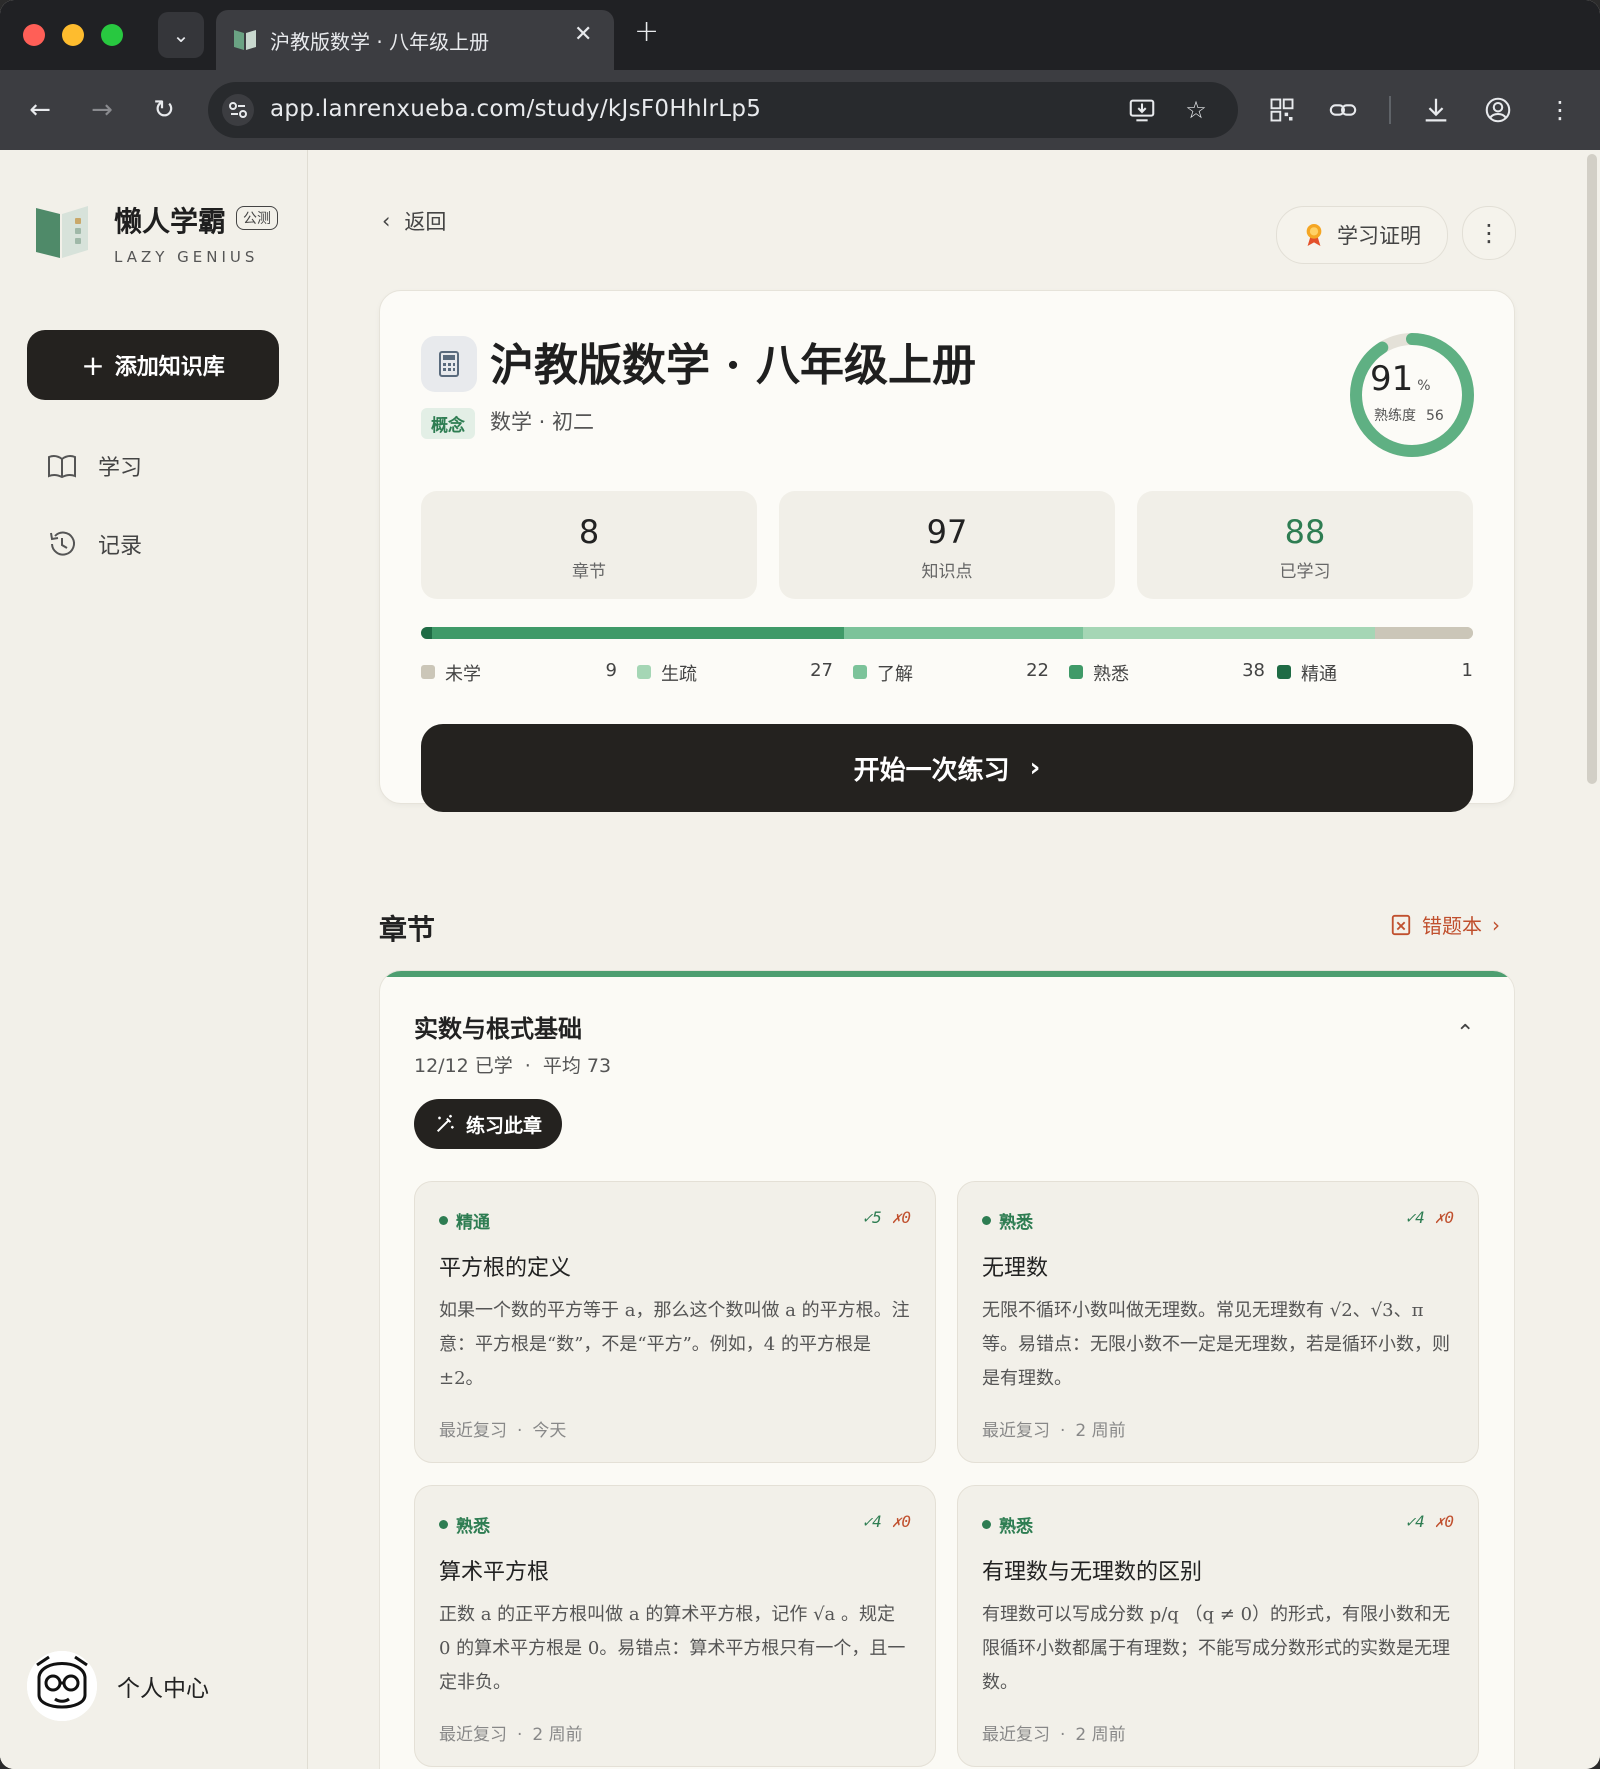 The width and height of the screenshot is (1600, 1769). Describe the element at coordinates (62, 232) in the screenshot. I see `book-logo-icon` at that location.